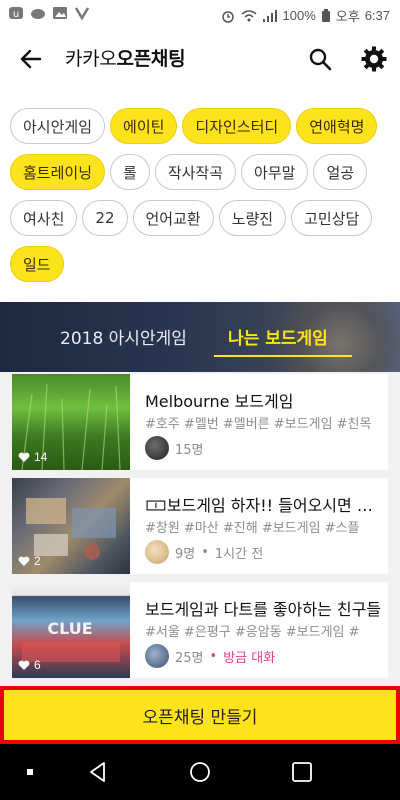 The image size is (400, 800). What do you see at coordinates (374, 59) in the screenshot?
I see `gear-icon` at bounding box center [374, 59].